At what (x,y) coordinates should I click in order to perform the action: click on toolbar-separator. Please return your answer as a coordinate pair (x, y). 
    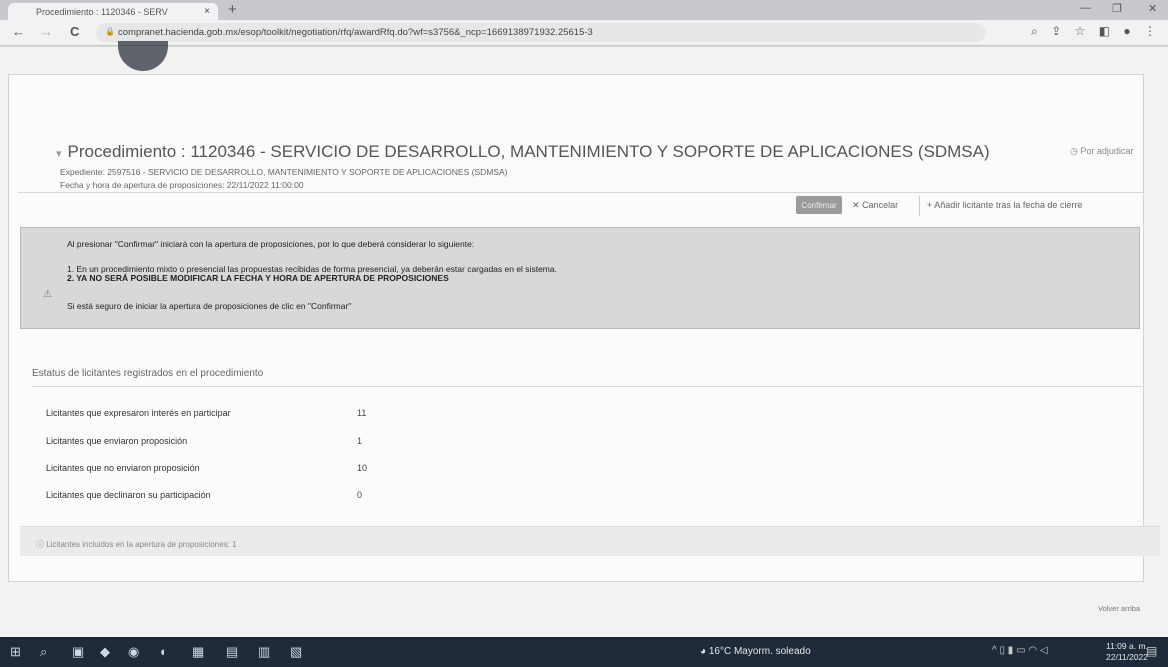
    Looking at the image, I should click on (919, 206).